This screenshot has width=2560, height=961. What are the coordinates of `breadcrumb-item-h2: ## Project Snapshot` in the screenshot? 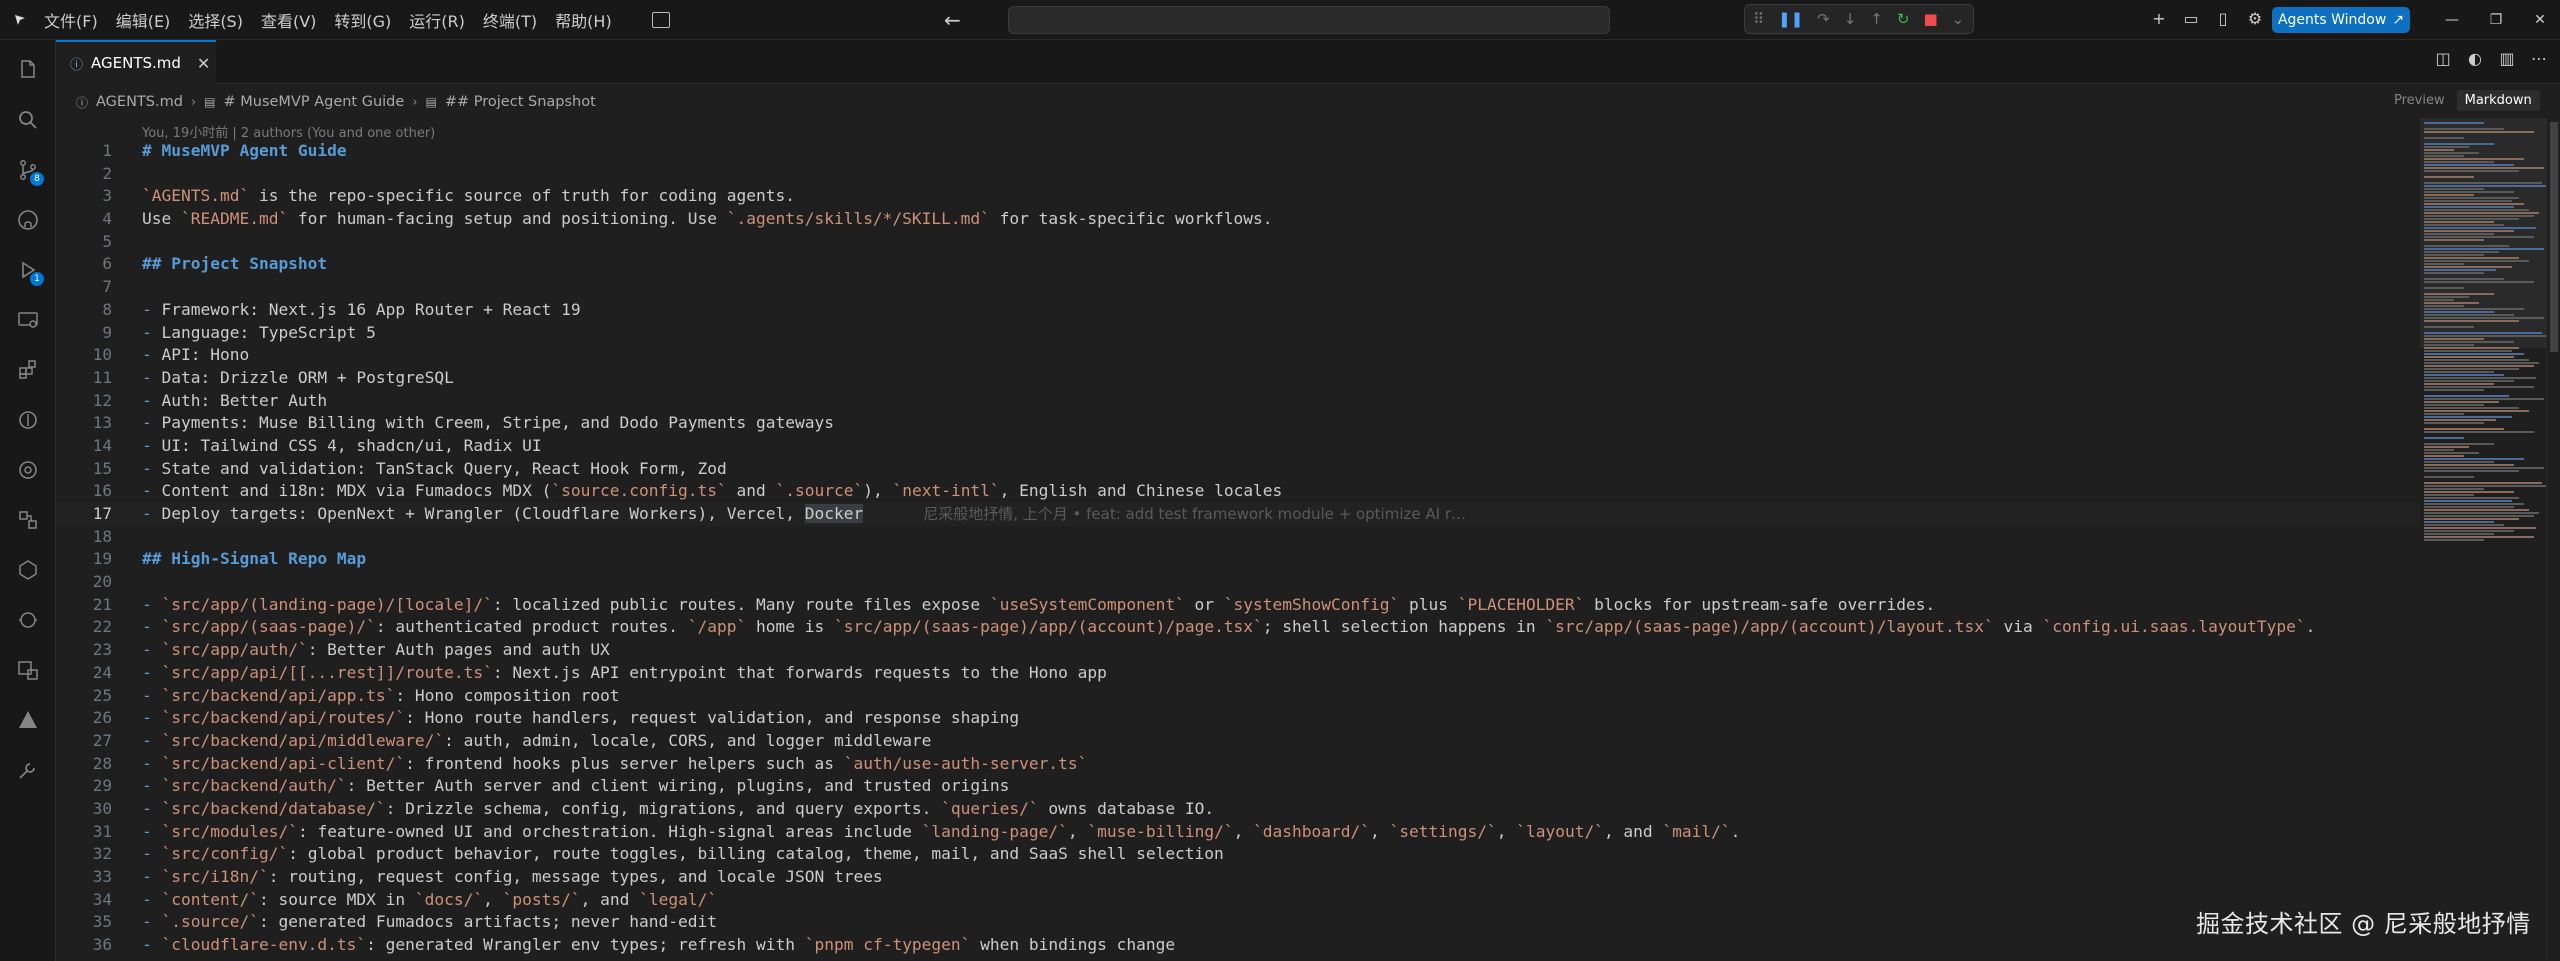 It's located at (520, 102).